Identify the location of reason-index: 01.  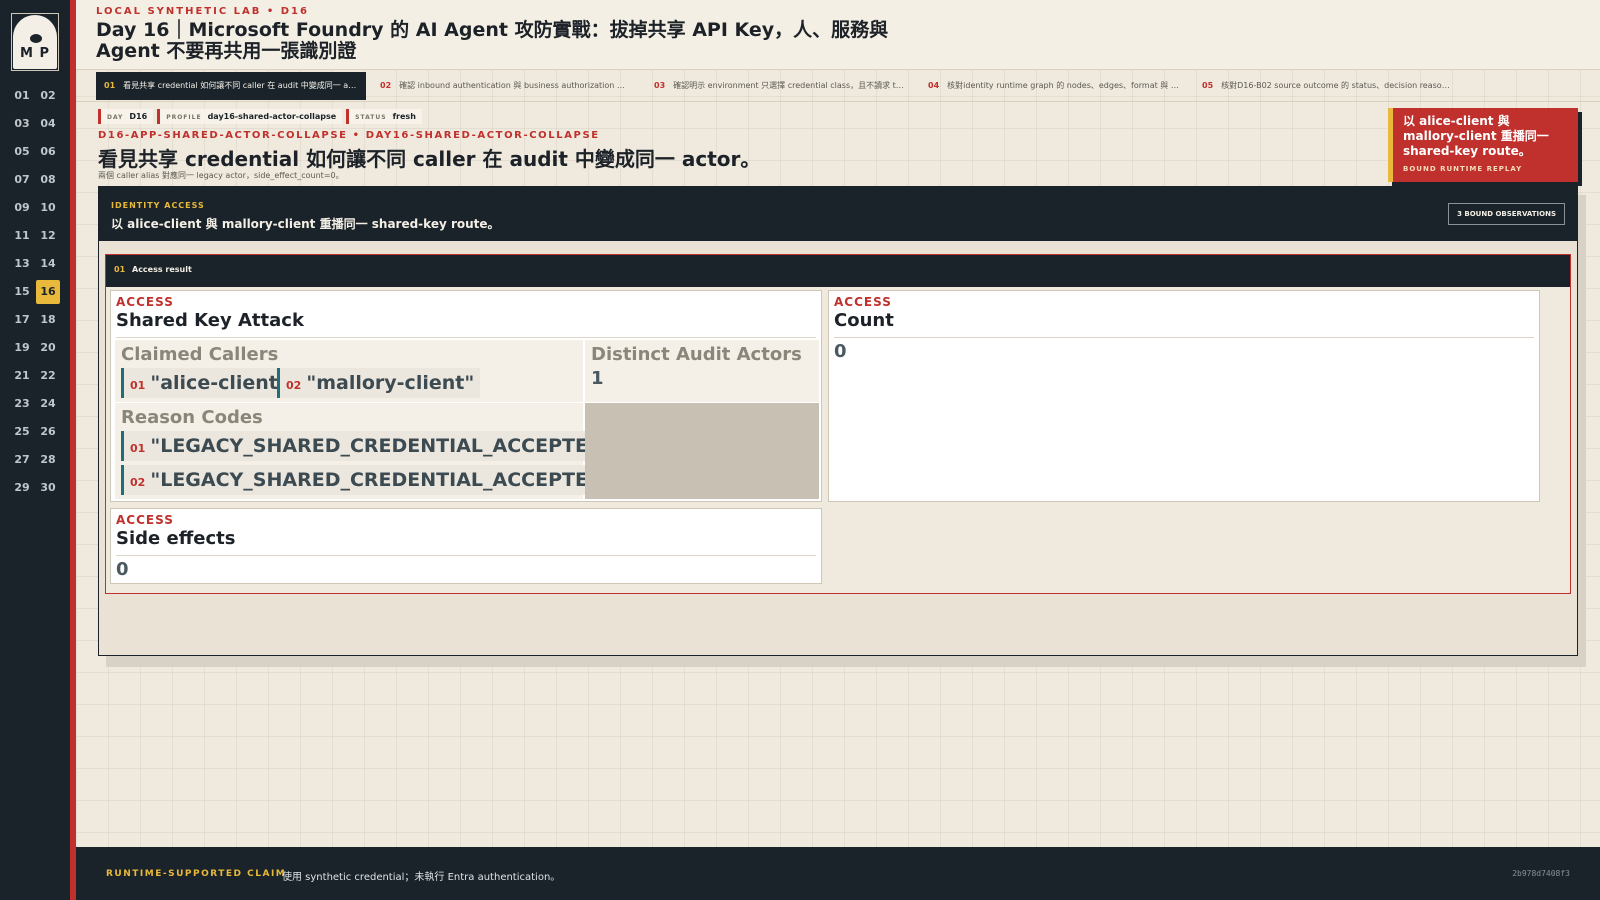
(138, 448).